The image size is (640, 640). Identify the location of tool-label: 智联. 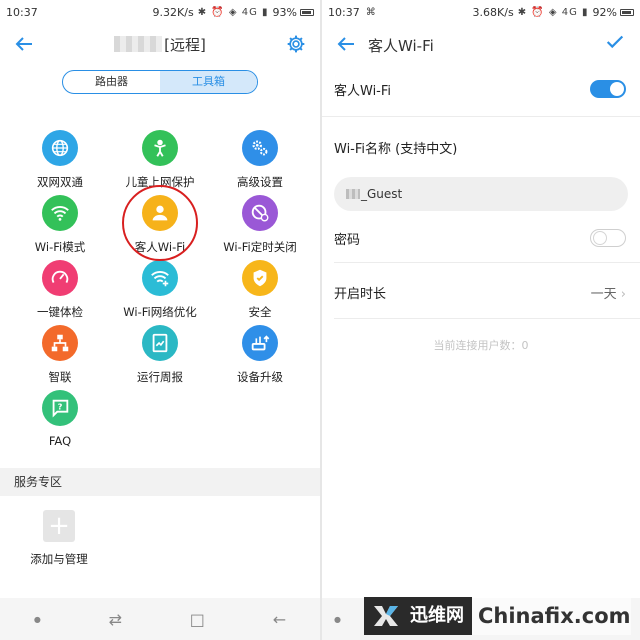
(60, 377).